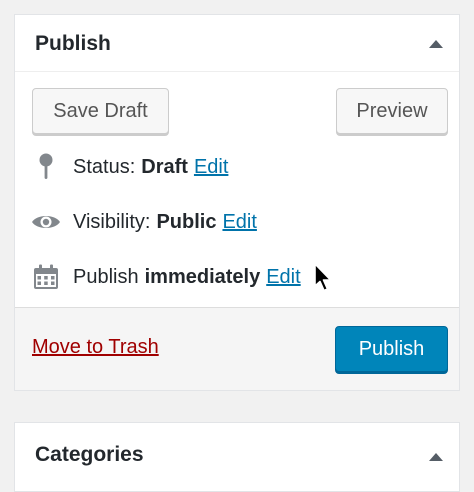 The height and width of the screenshot is (492, 474). Describe the element at coordinates (89, 454) in the screenshot. I see `categories-title: Categories` at that location.